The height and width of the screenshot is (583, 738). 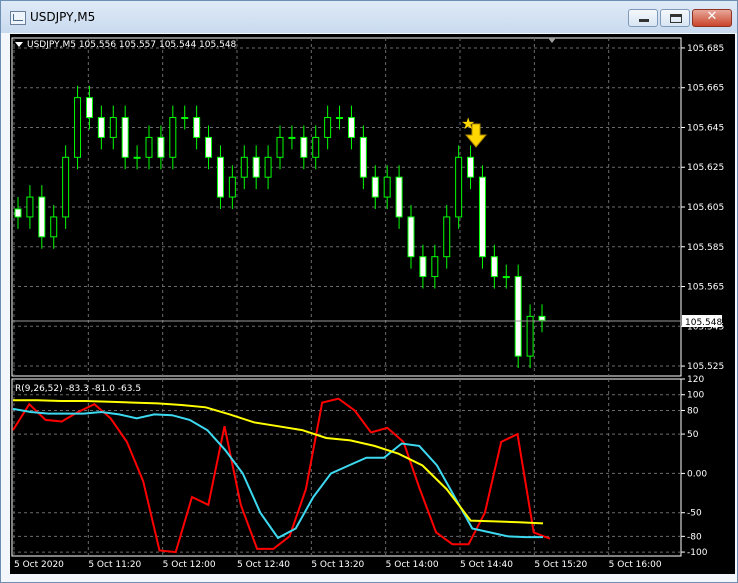 I want to click on time-tick-label: 5 Oct 14:00, so click(x=412, y=565).